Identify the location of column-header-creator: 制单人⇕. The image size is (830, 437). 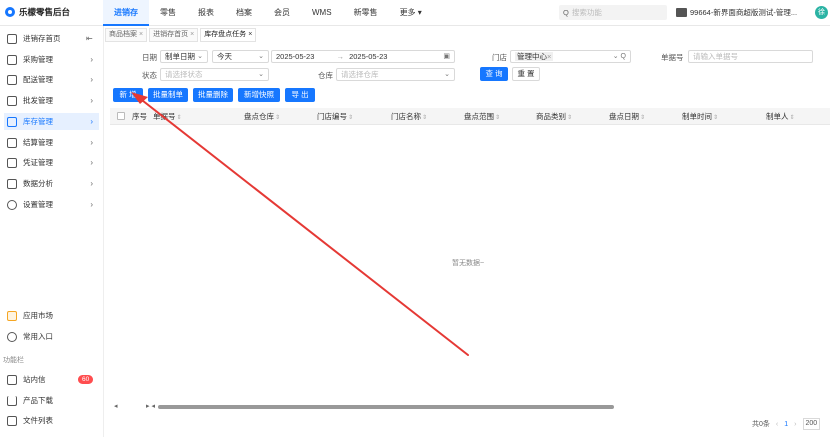
(780, 117).